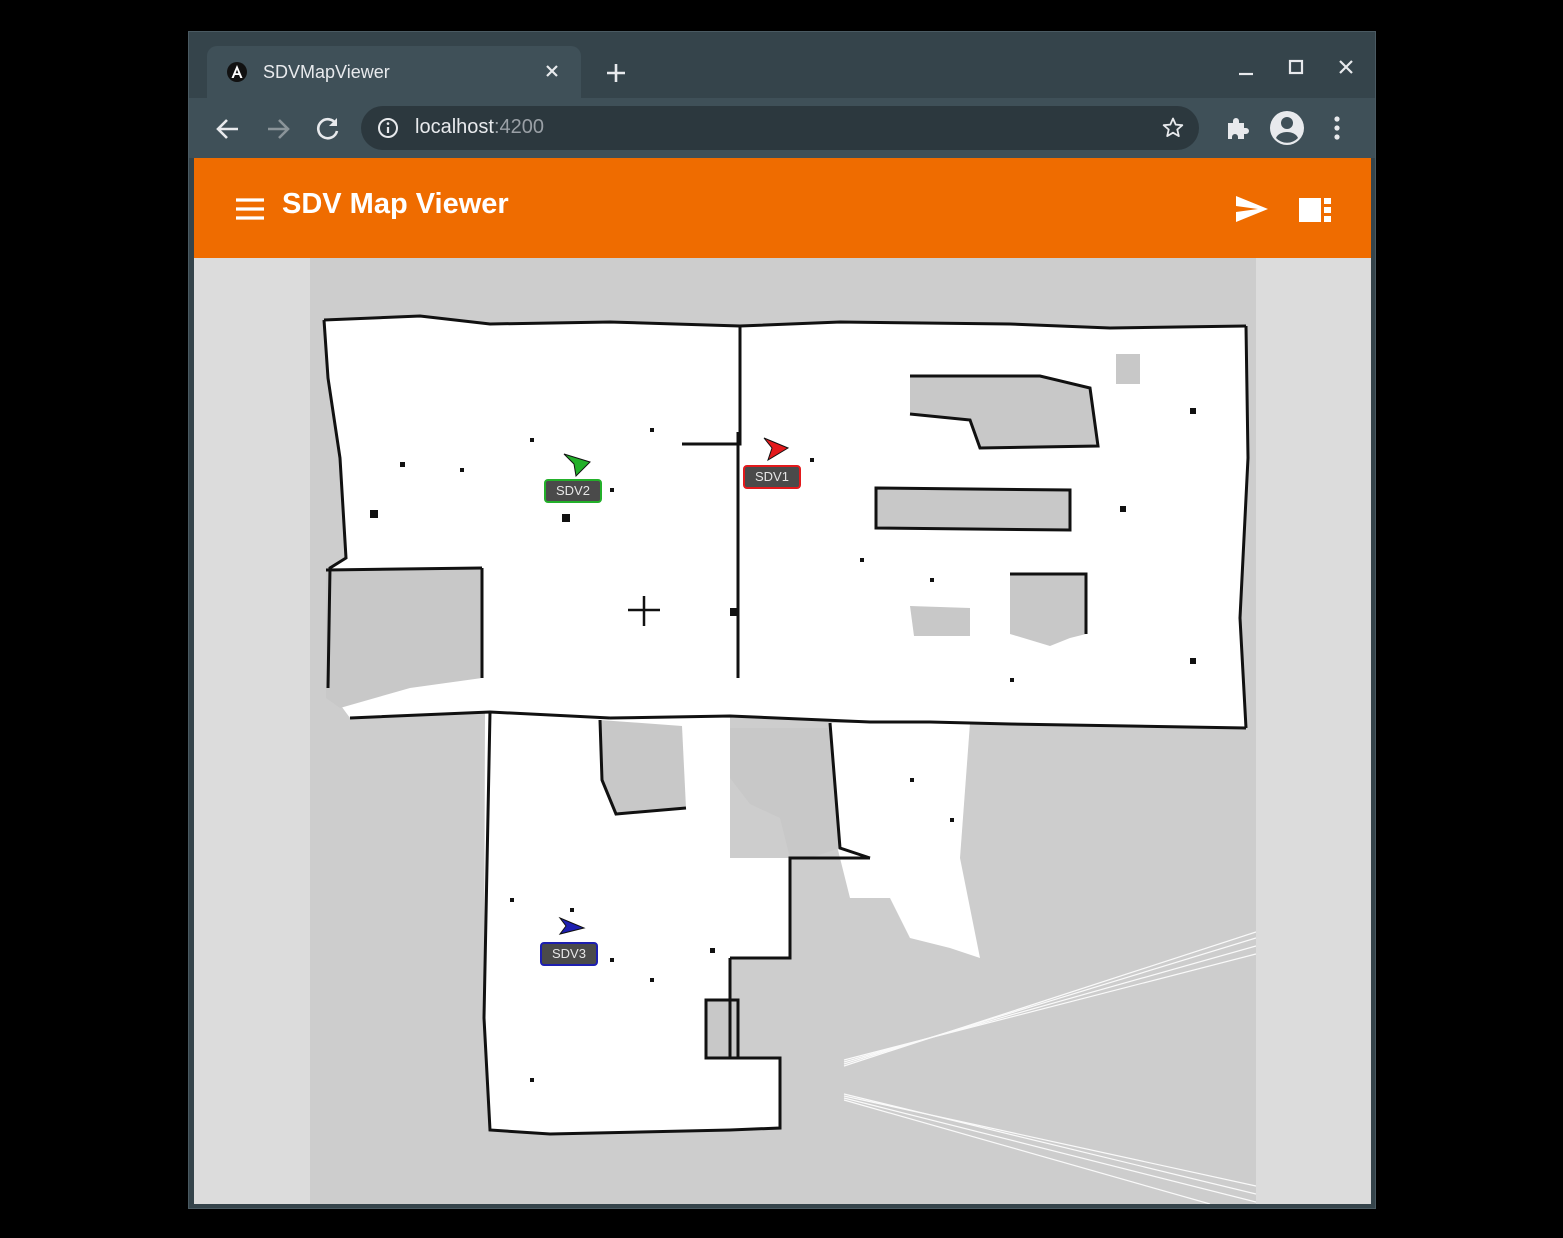 The height and width of the screenshot is (1238, 1563). I want to click on extensions-puzzle-icon, so click(1237, 128).